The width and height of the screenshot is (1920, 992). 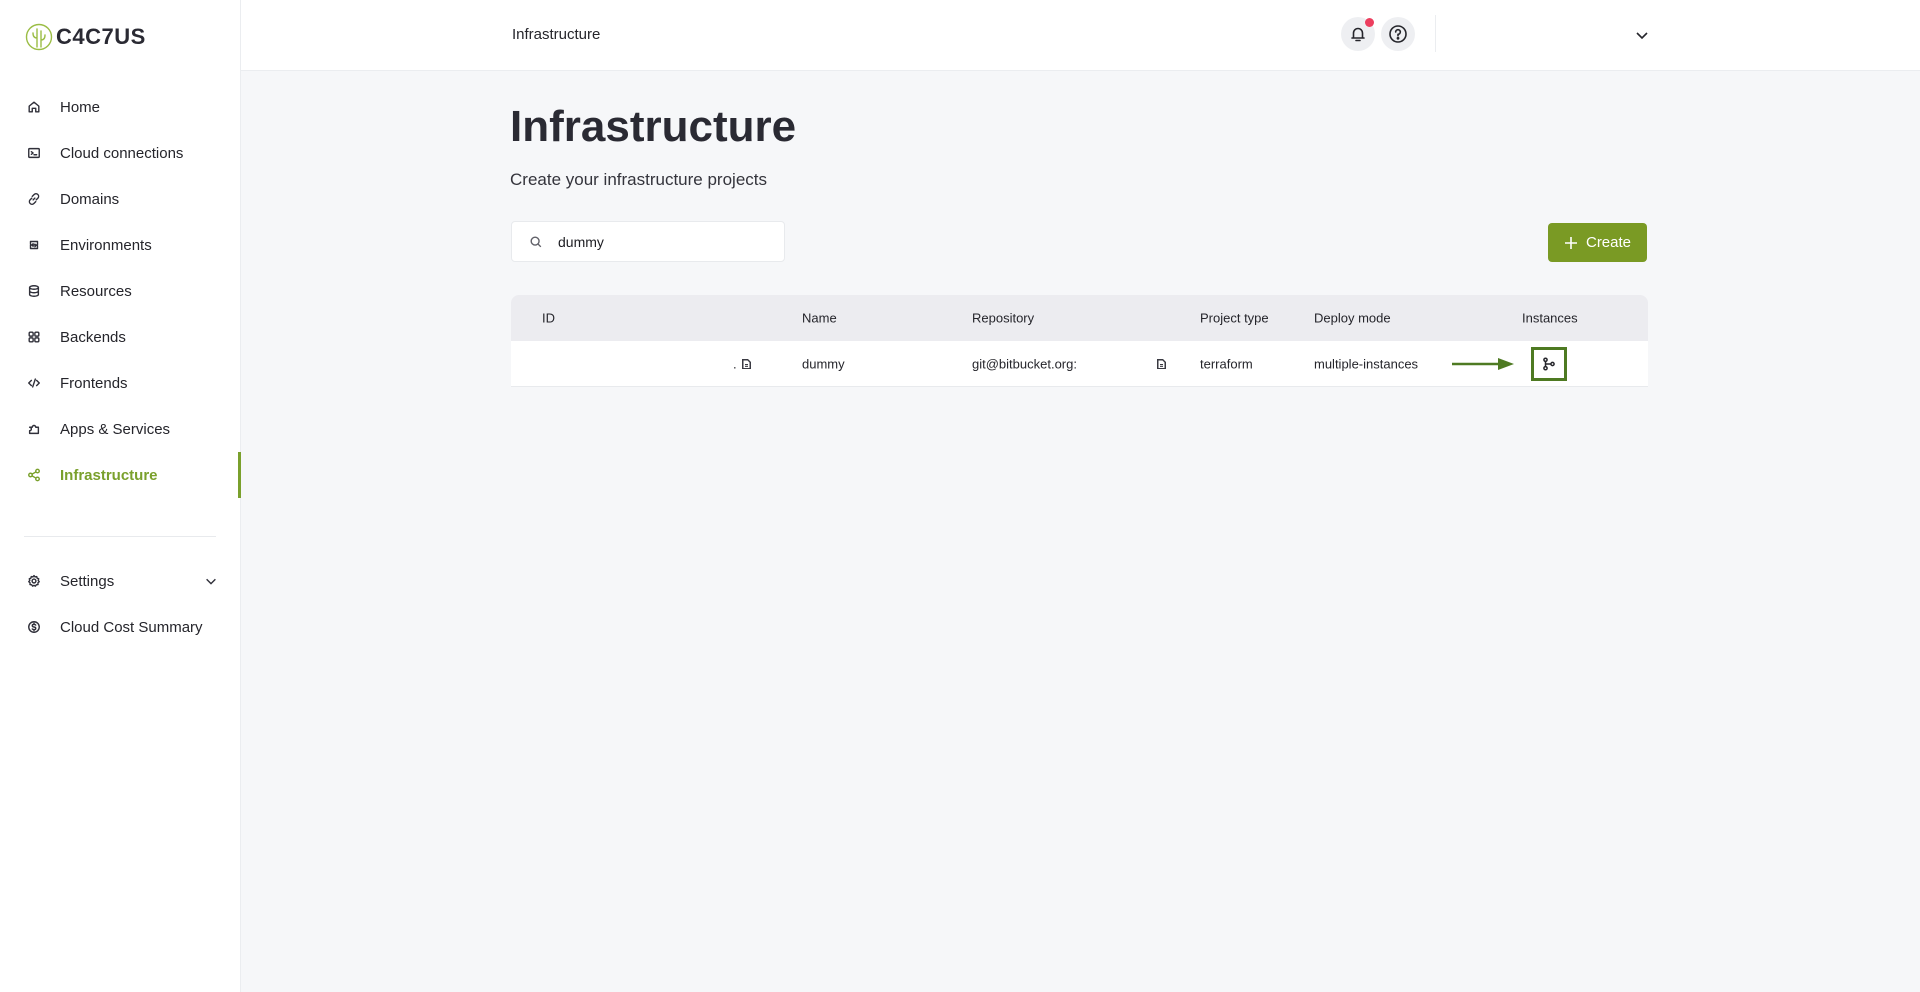 What do you see at coordinates (34, 245) in the screenshot?
I see `environments-icon` at bounding box center [34, 245].